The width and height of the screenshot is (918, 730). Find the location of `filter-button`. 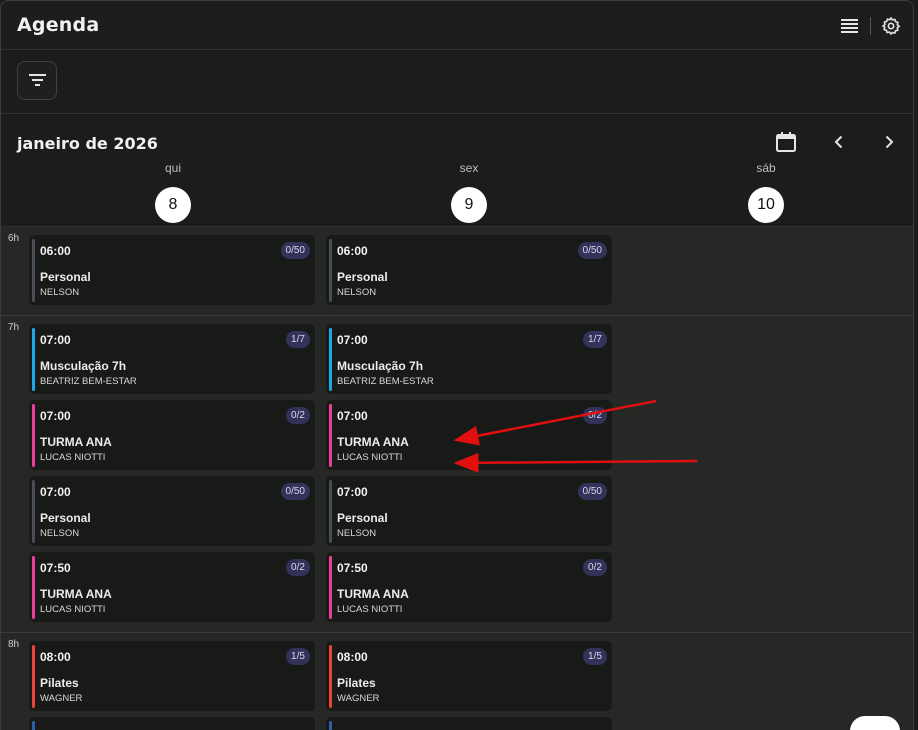

filter-button is located at coordinates (37, 80).